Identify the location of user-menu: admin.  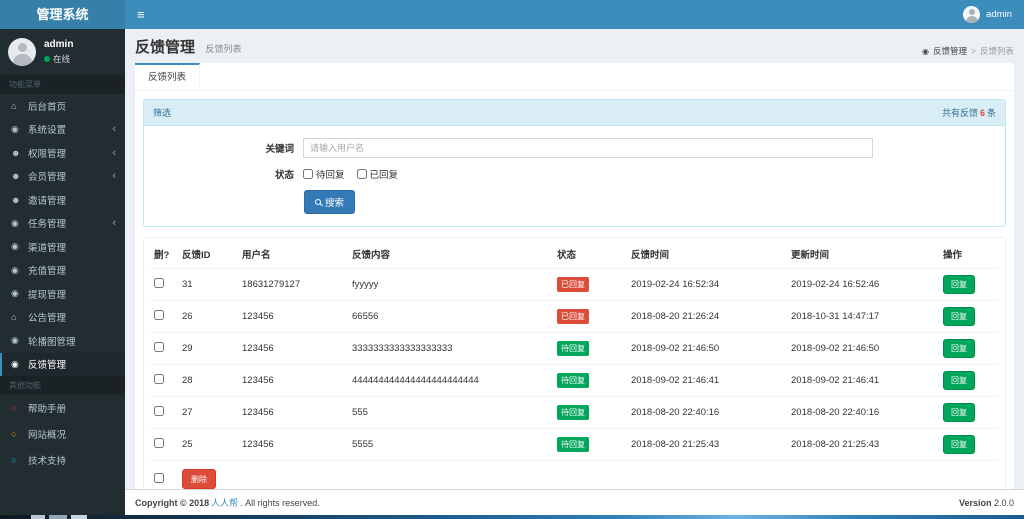
(987, 14).